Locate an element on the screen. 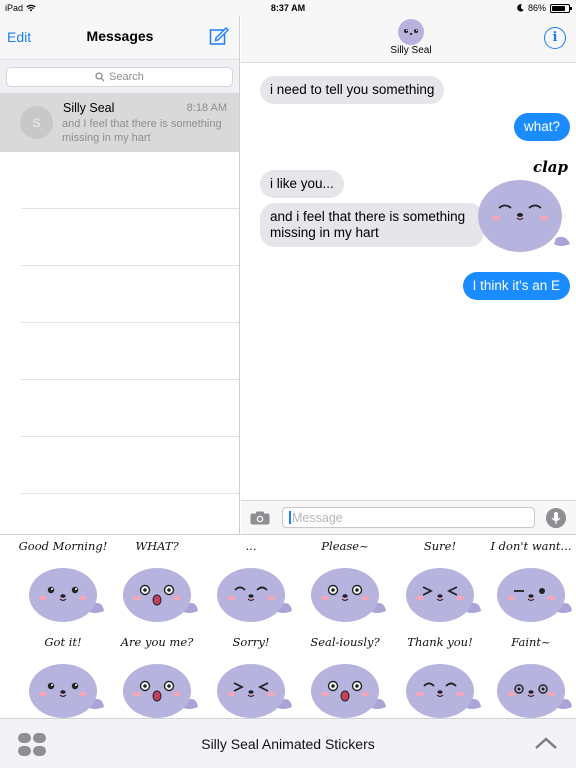 The image size is (576, 768). sticker-pack-title: Silly Seal Animated Stickers is located at coordinates (288, 744).